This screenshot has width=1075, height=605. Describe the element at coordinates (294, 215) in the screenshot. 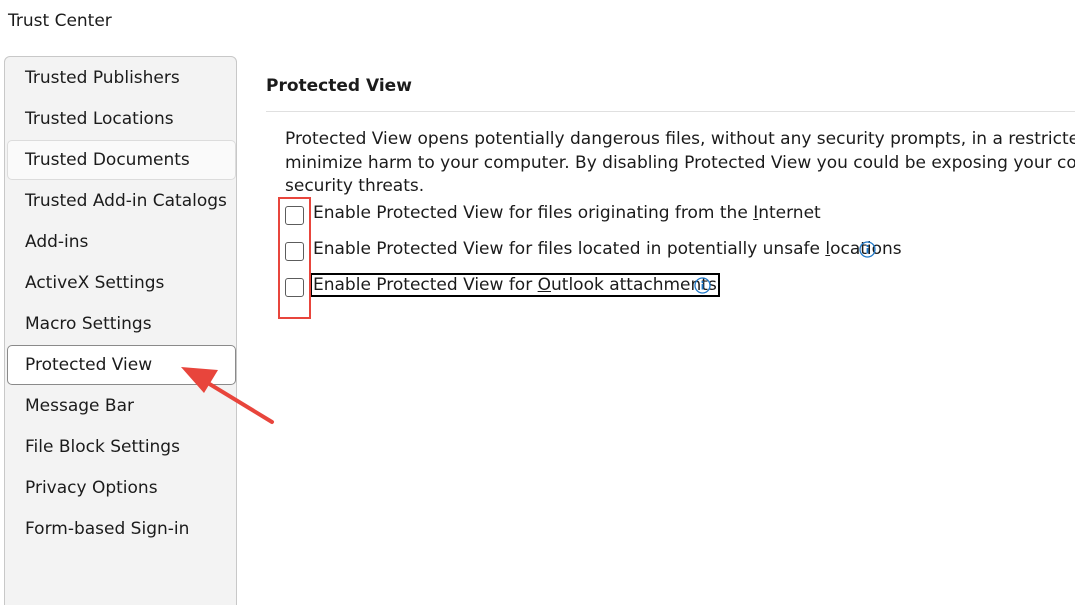

I see `checkbox-internet-files` at that location.